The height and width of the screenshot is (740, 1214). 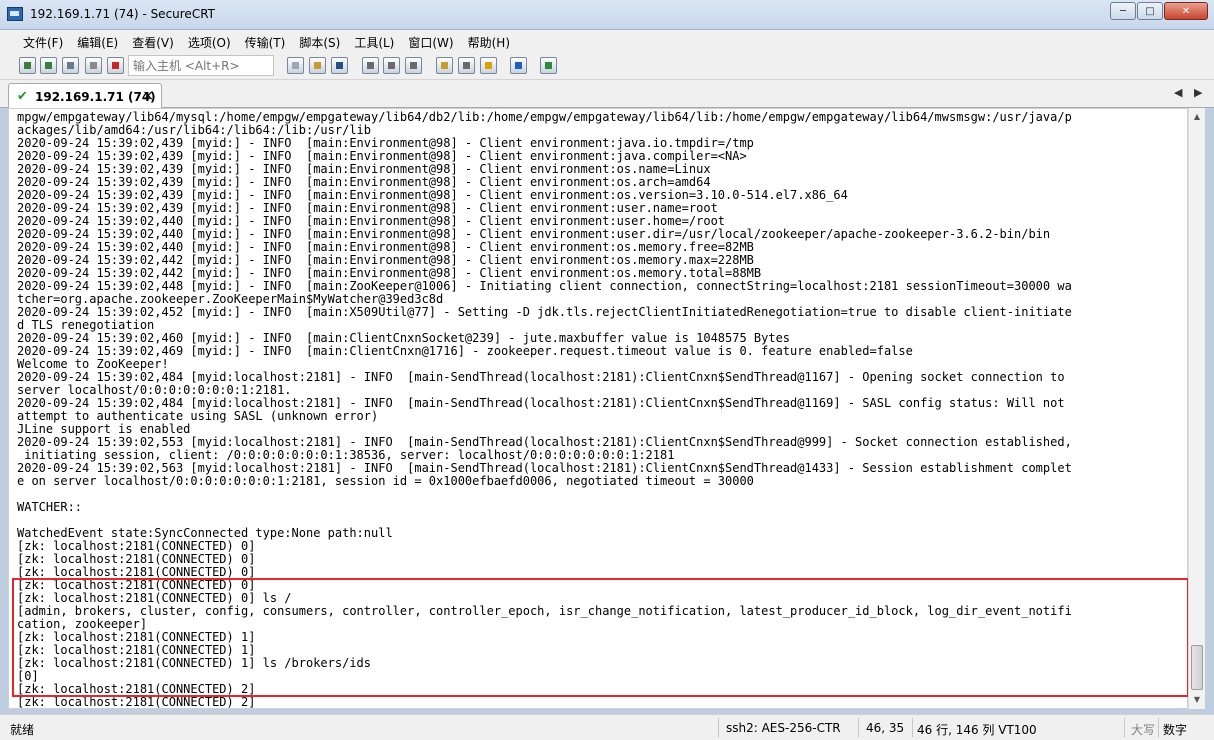 What do you see at coordinates (209, 41) in the screenshot?
I see `menu-options: 选项(O)` at bounding box center [209, 41].